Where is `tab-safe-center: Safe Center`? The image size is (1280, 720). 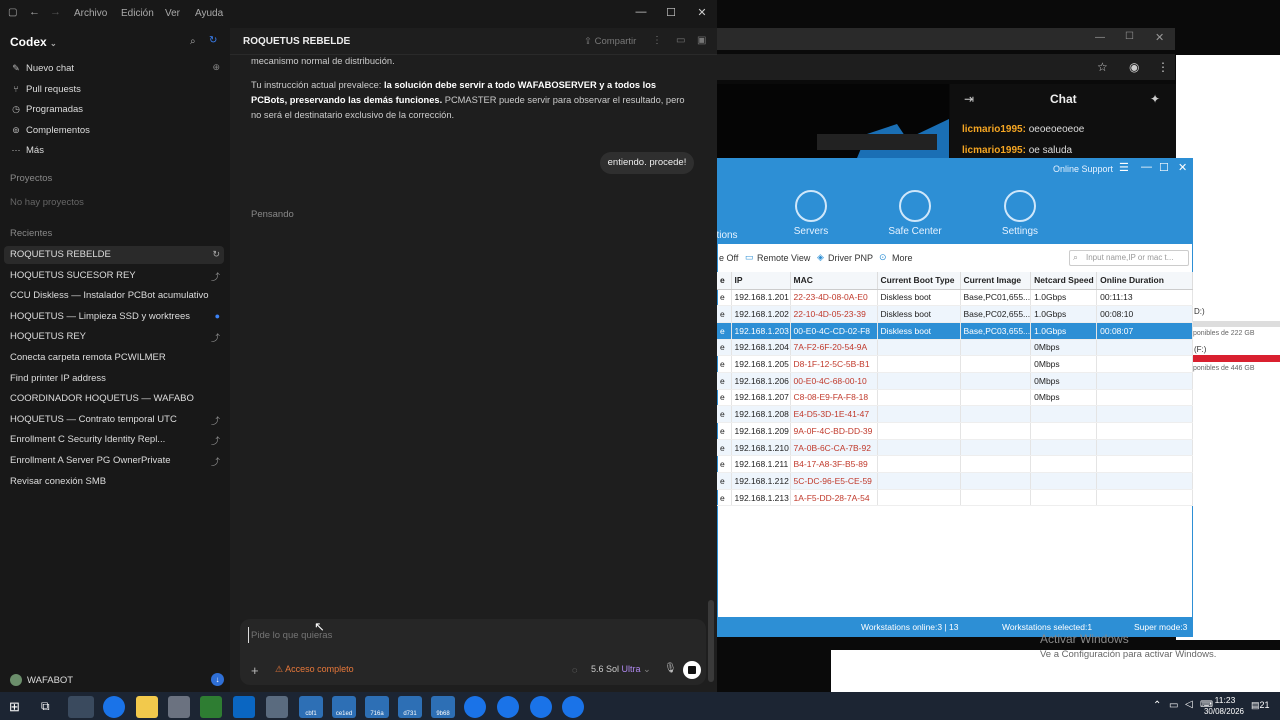 tab-safe-center: Safe Center is located at coordinates (915, 213).